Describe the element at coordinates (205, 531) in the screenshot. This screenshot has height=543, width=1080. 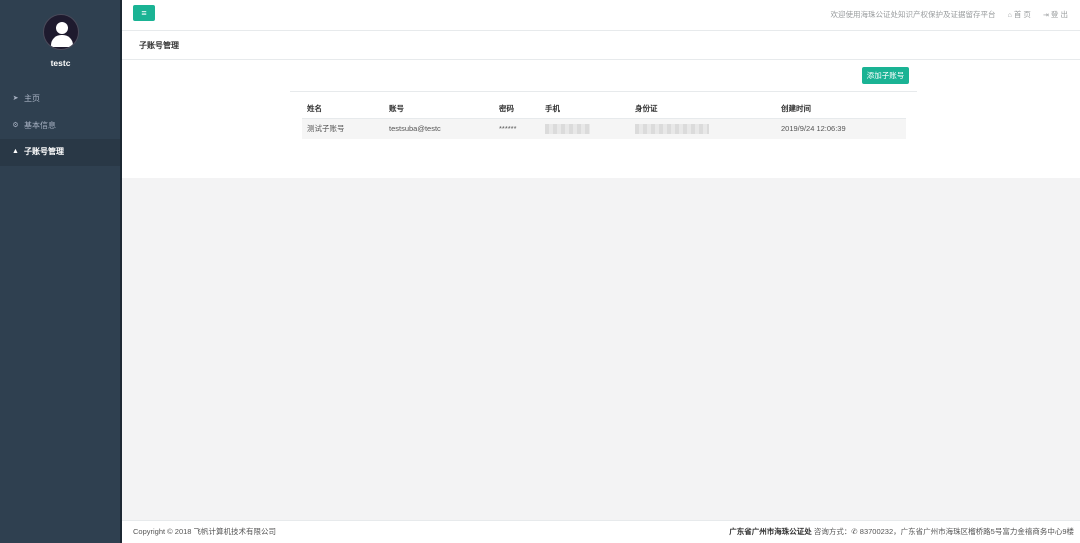
I see `copyright-text: Copyright © 2018 飞帆计算机技术有限公司` at that location.